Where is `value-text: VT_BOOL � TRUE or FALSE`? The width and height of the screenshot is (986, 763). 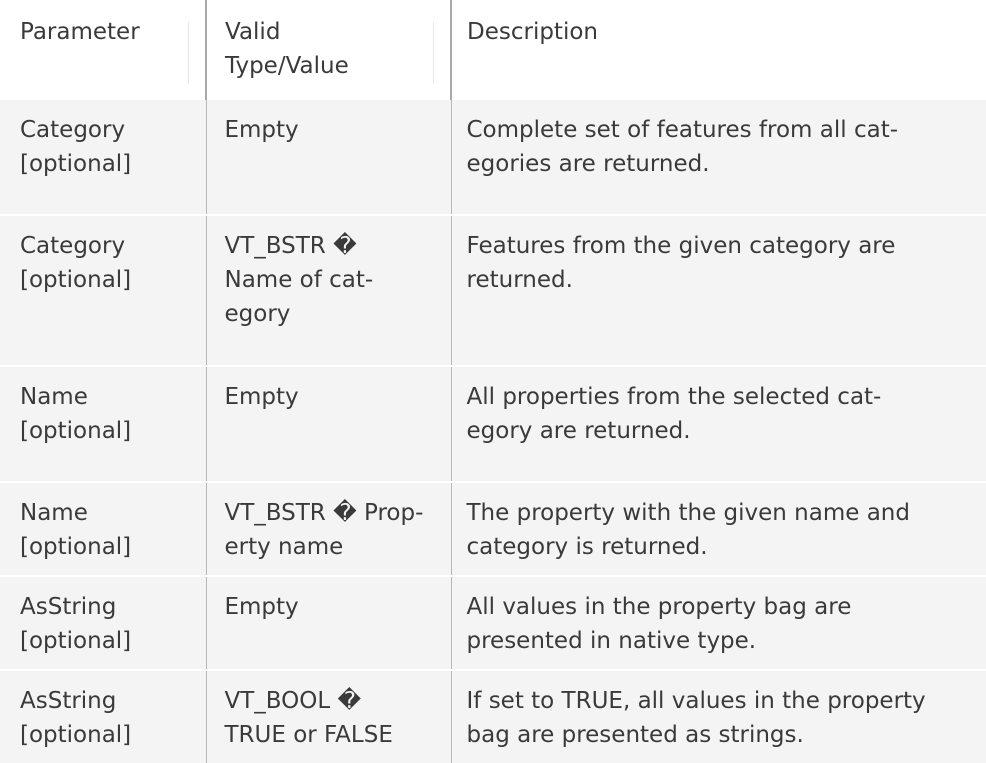 value-text: VT_BOOL � TRUE or FALSE is located at coordinates (308, 718).